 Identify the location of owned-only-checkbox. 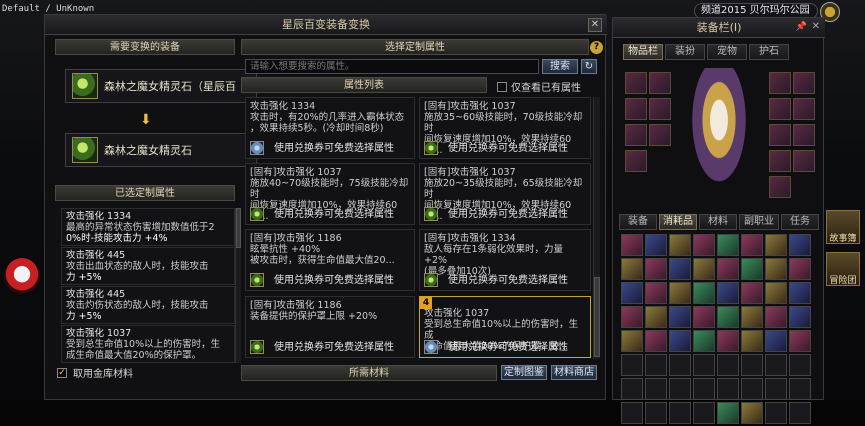
(502, 86).